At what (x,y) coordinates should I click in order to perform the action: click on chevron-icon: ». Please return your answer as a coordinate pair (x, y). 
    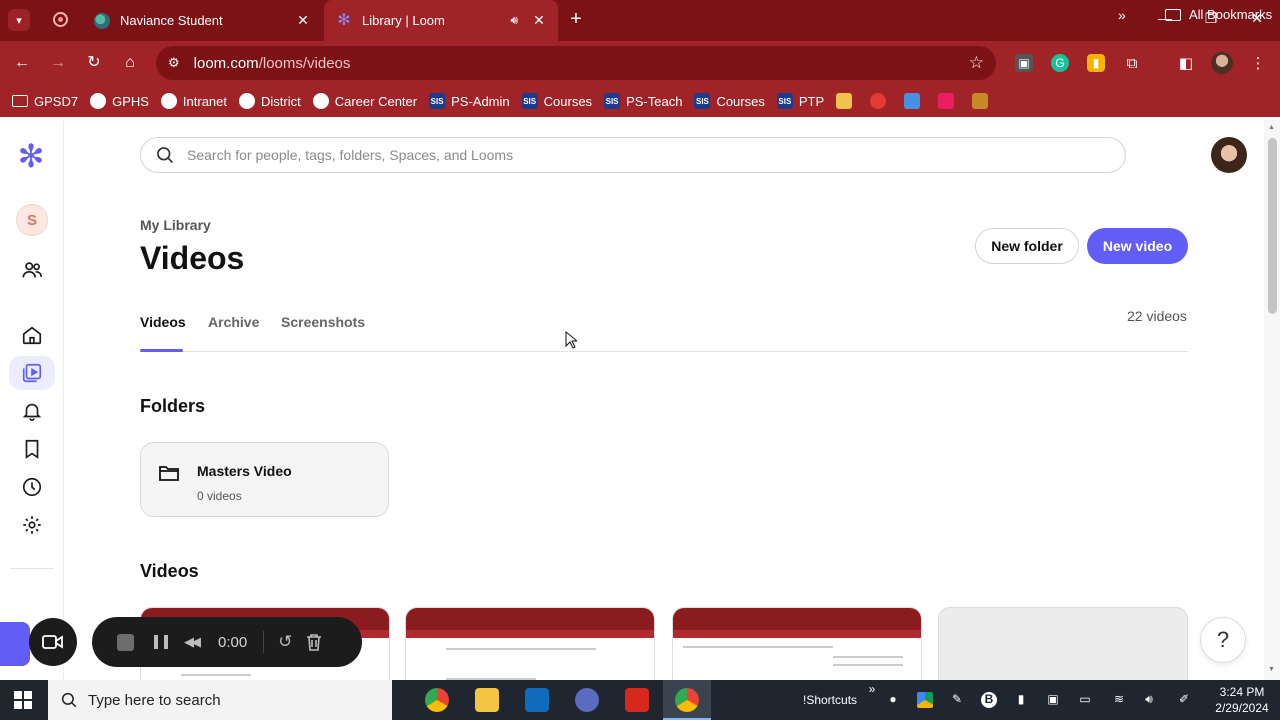
    Looking at the image, I should click on (872, 690).